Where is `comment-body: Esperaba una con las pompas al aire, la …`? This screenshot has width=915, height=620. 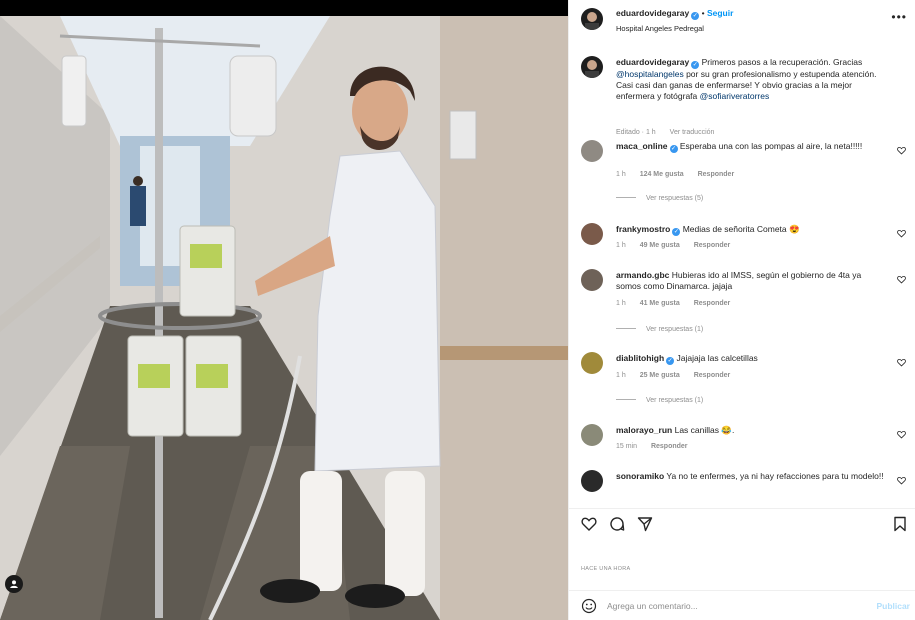 comment-body: Esperaba una con las pompas al aire, la … is located at coordinates (771, 146).